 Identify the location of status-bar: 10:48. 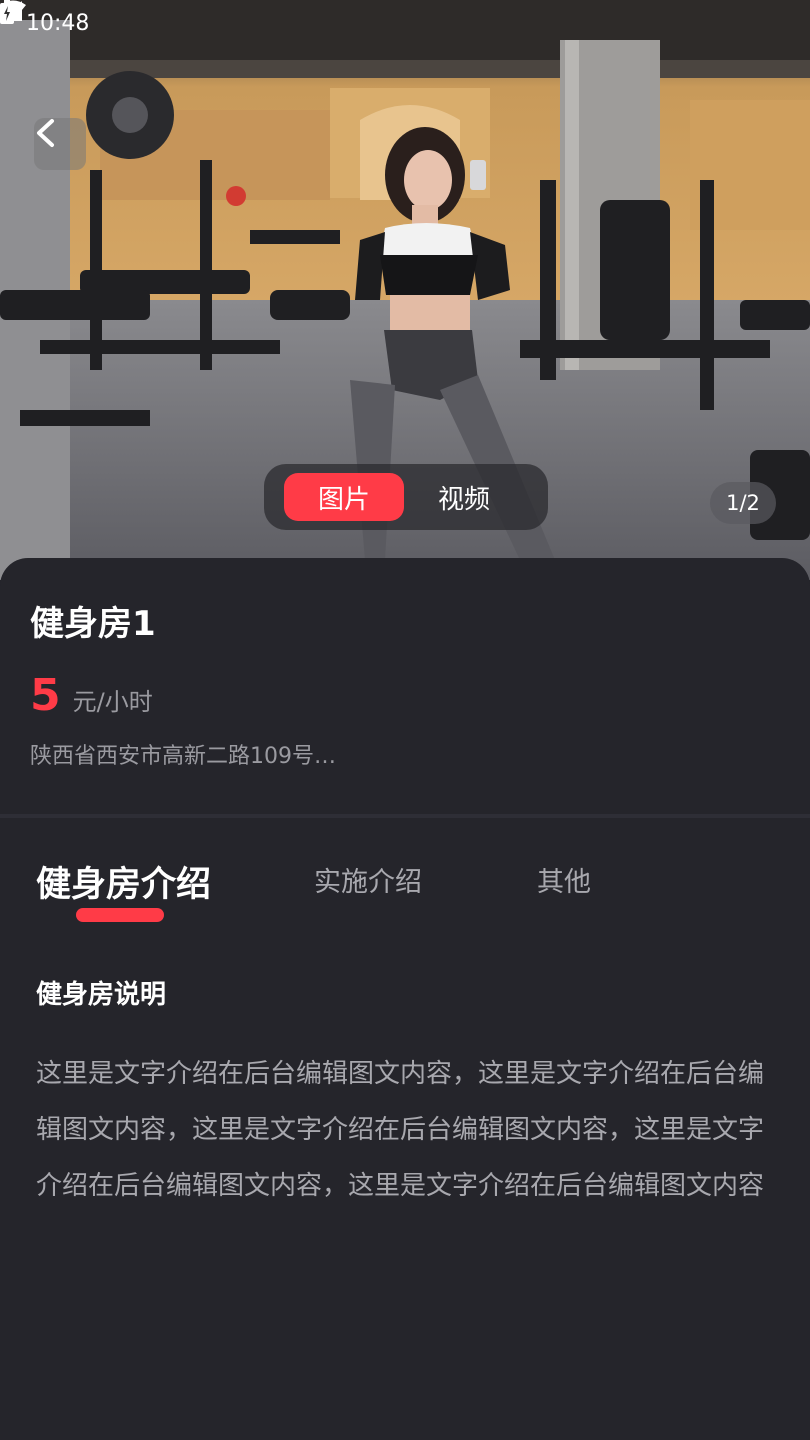
(405, 23).